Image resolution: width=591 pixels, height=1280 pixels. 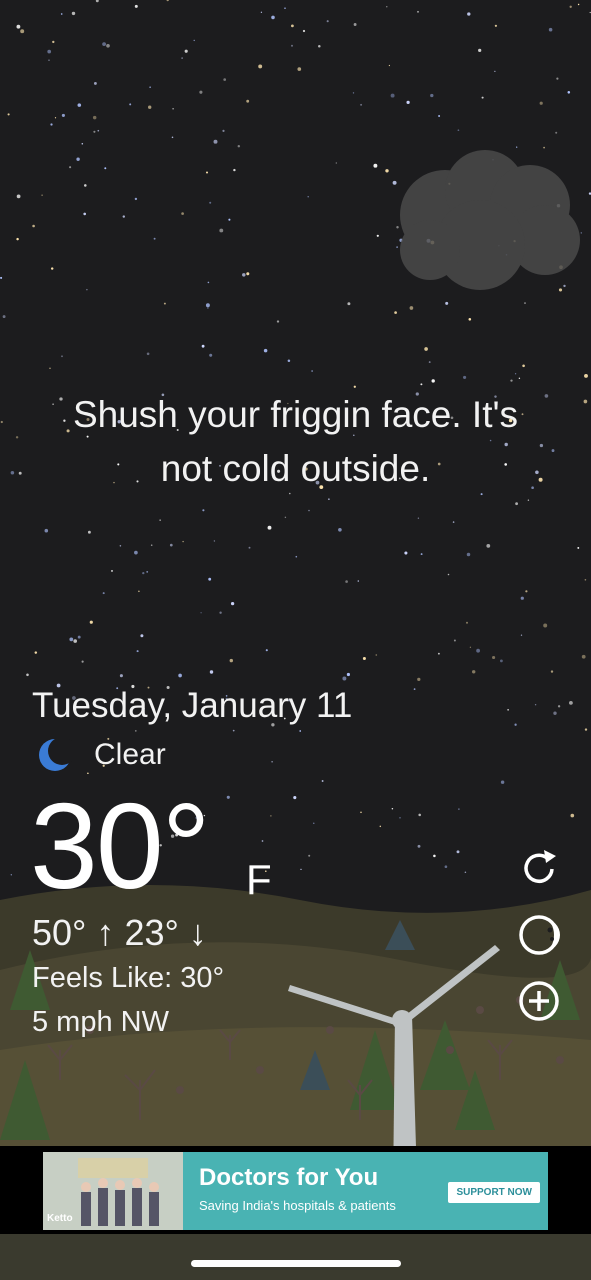 What do you see at coordinates (55, 754) in the screenshot?
I see `moon-icon` at bounding box center [55, 754].